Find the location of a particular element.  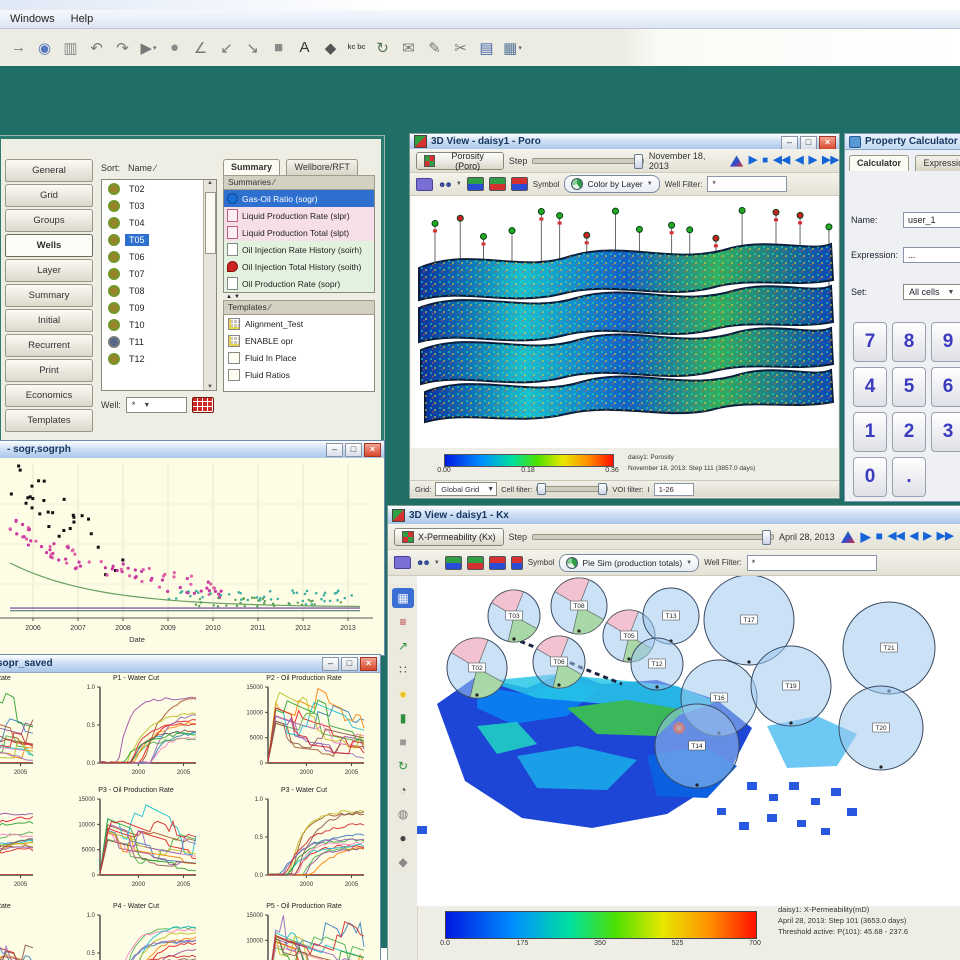

zoom-data-out-icon: ↘ is located at coordinates (252, 48).